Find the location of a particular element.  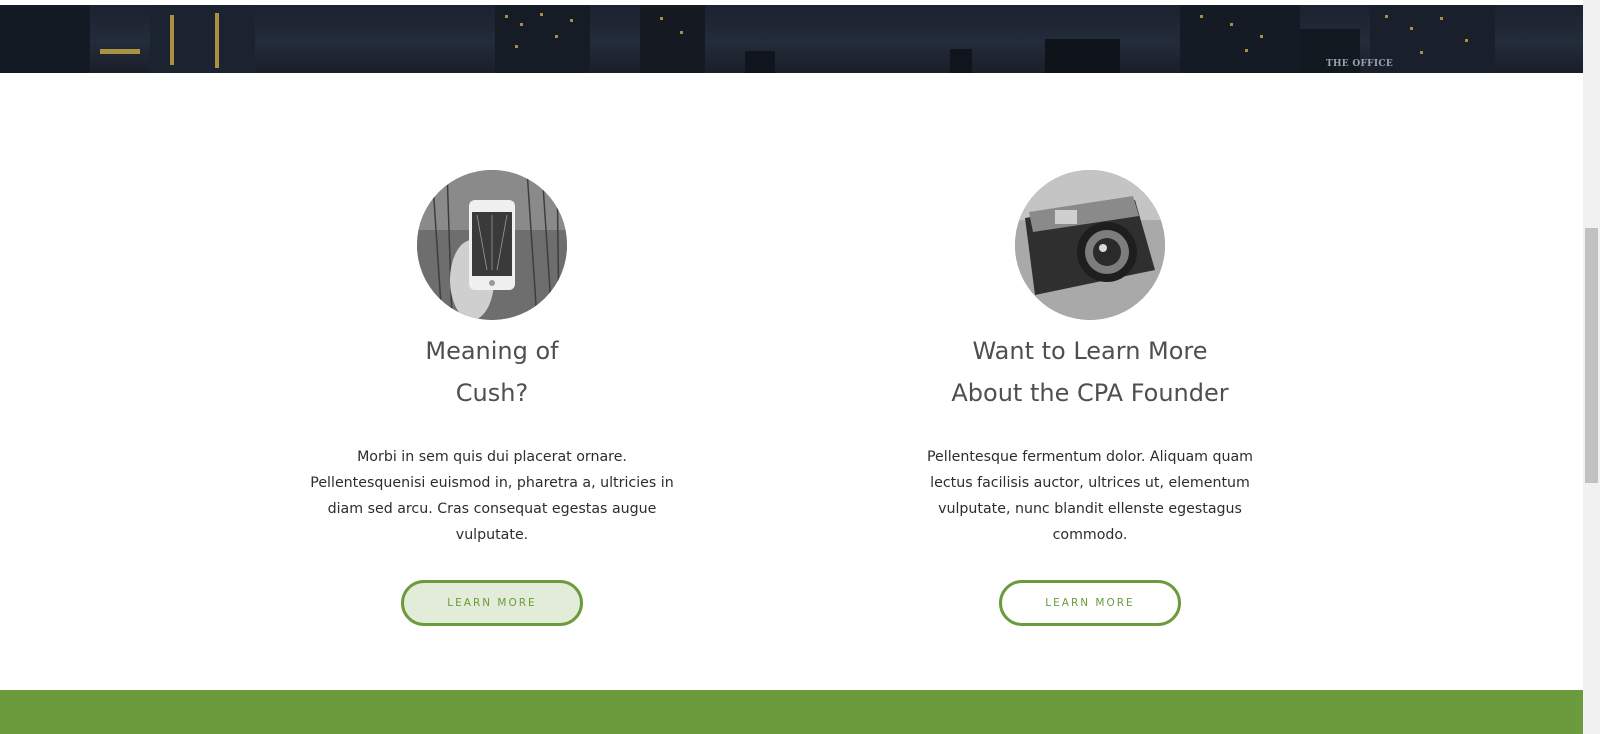

vertical-scrollbar is located at coordinates (1591, 367).